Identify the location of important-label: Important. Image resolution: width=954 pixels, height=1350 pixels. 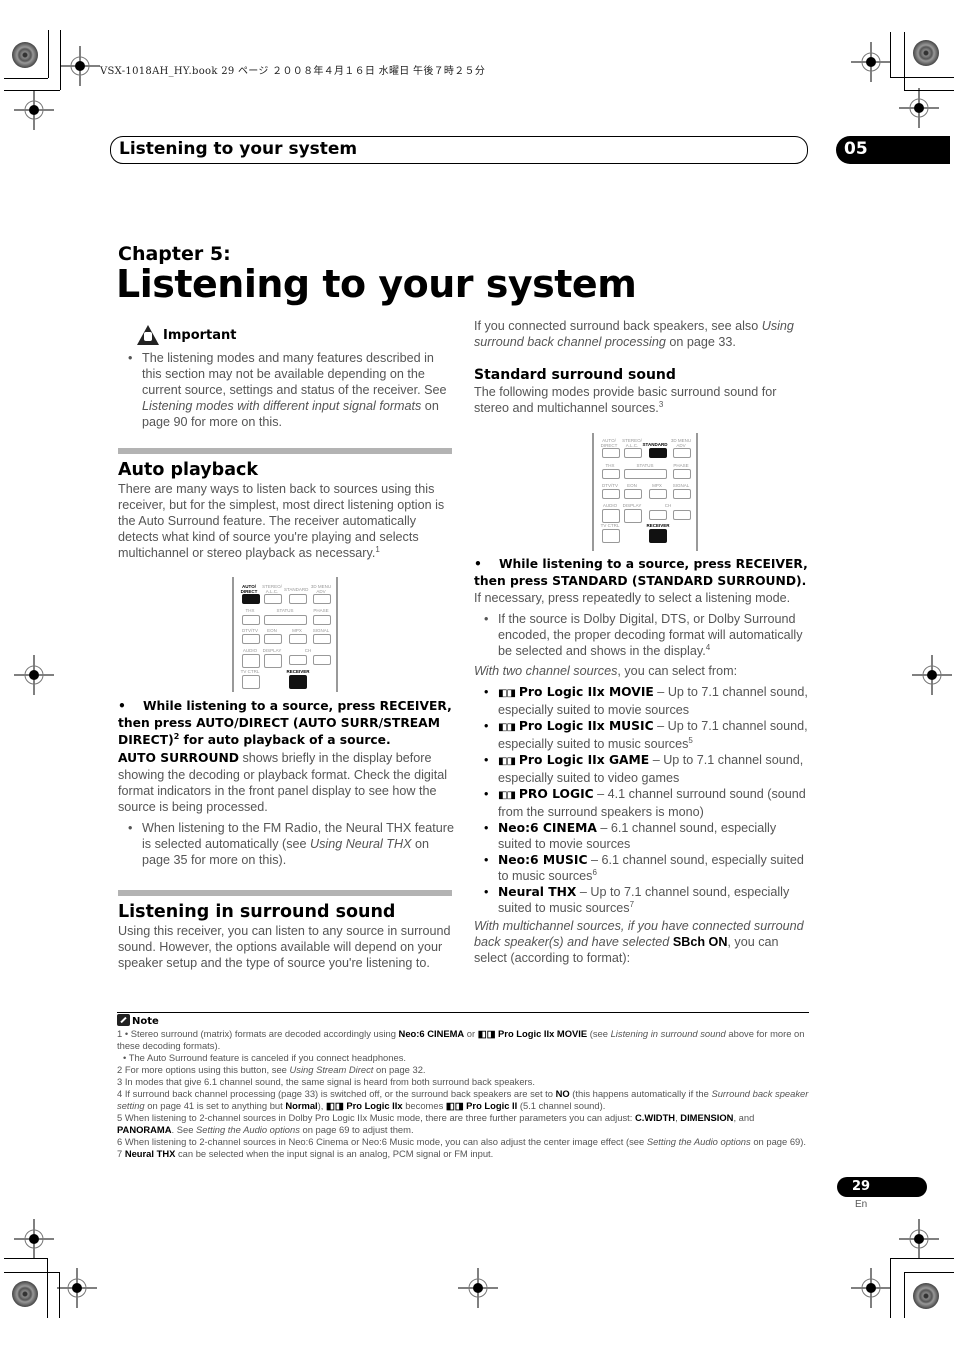
(200, 335).